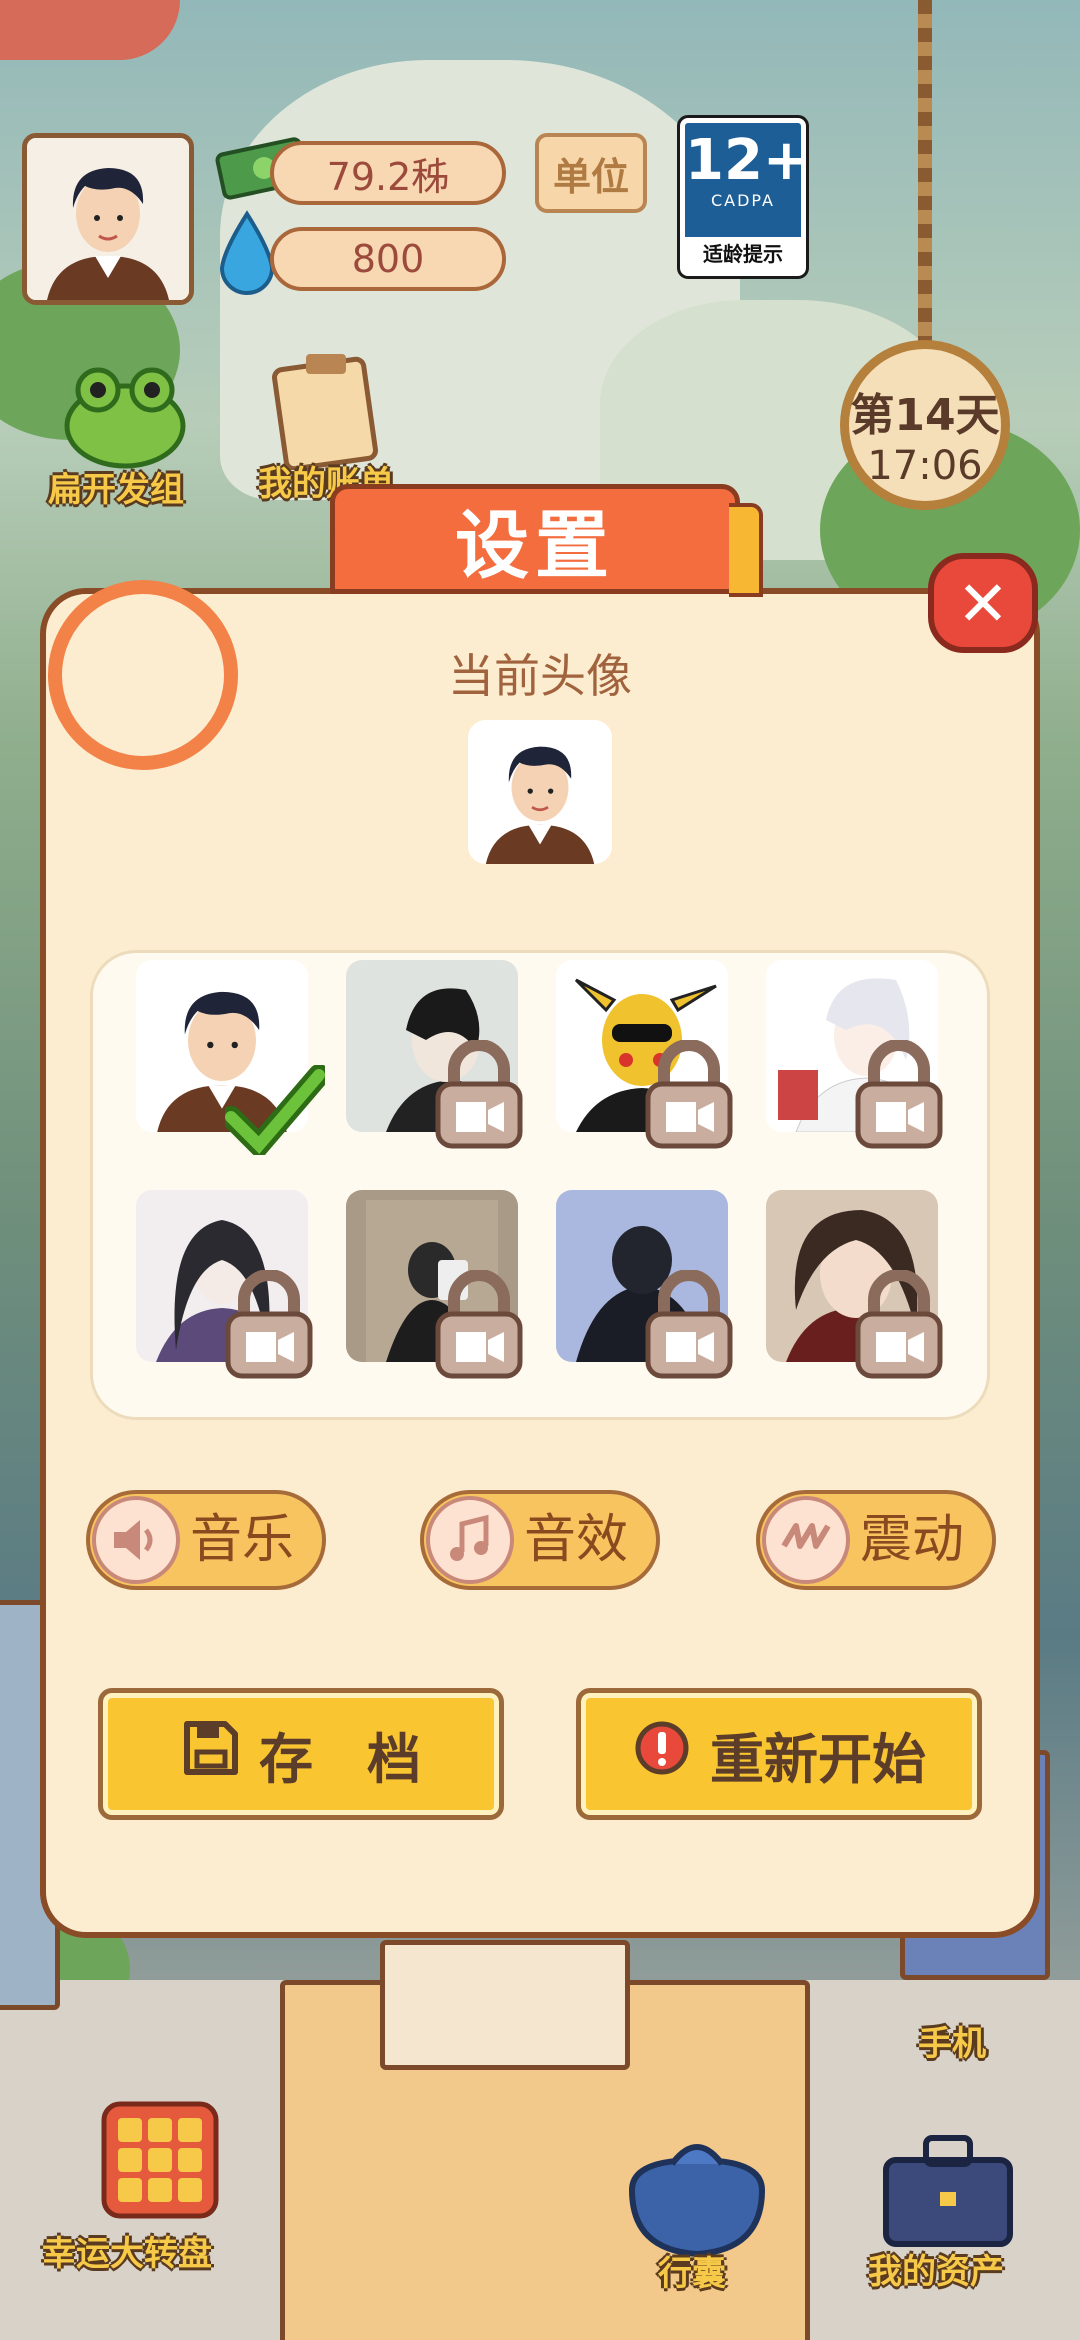 This screenshot has height=2340, width=1080. What do you see at coordinates (662, 1754) in the screenshot?
I see `warning-icon` at bounding box center [662, 1754].